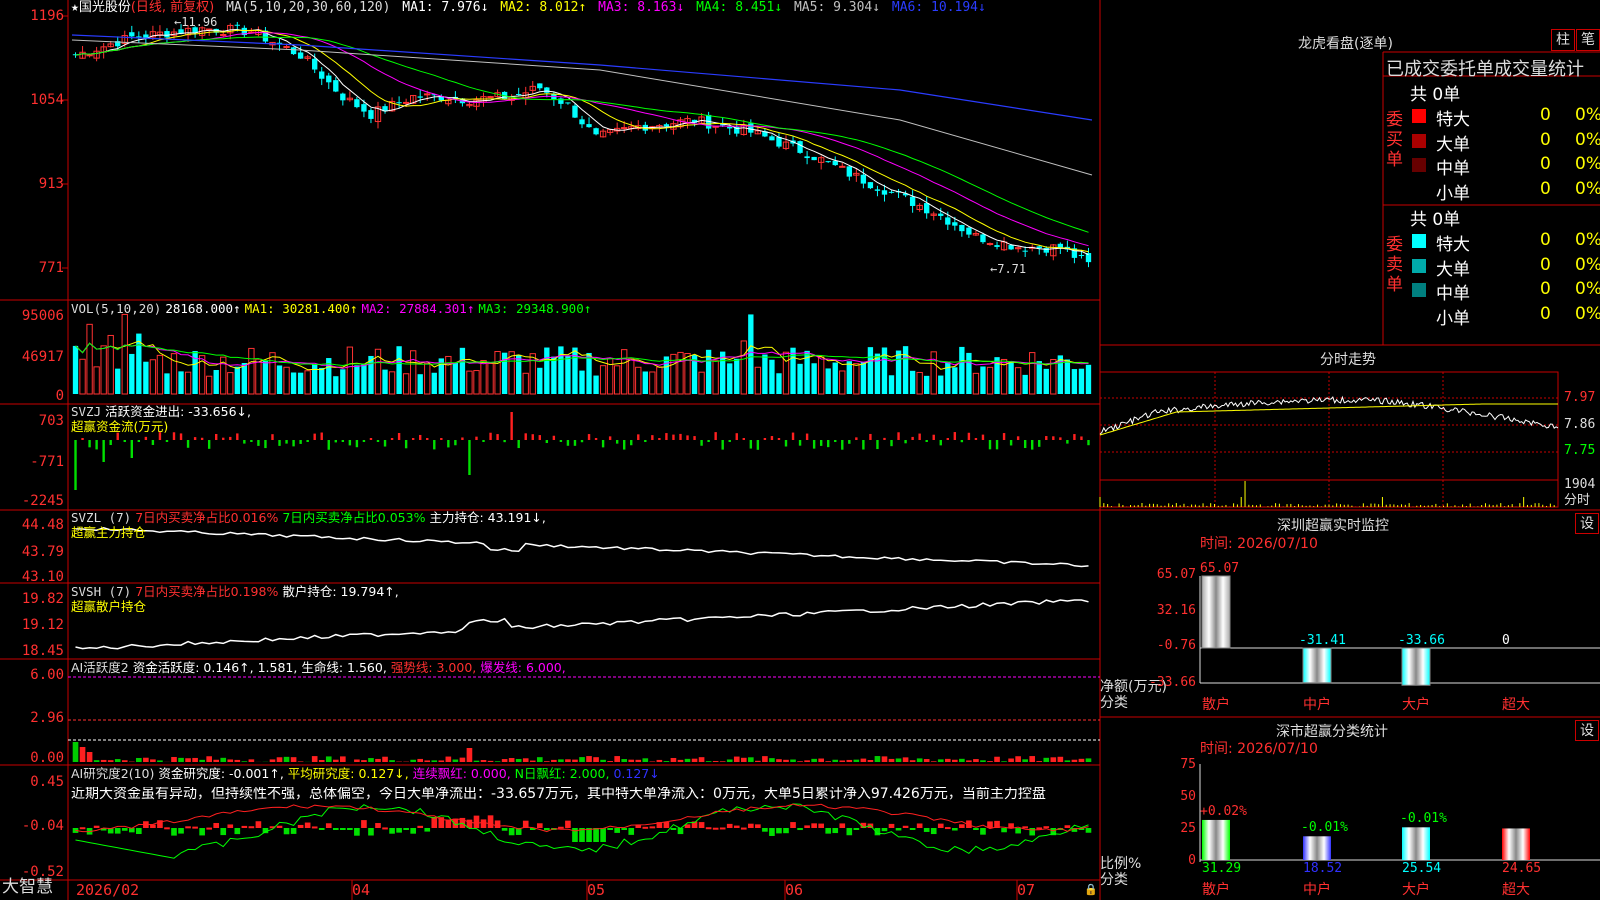 The width and height of the screenshot is (1600, 900). What do you see at coordinates (101, 591) in the screenshot?
I see `svsh-label: SVSH (7)` at bounding box center [101, 591].